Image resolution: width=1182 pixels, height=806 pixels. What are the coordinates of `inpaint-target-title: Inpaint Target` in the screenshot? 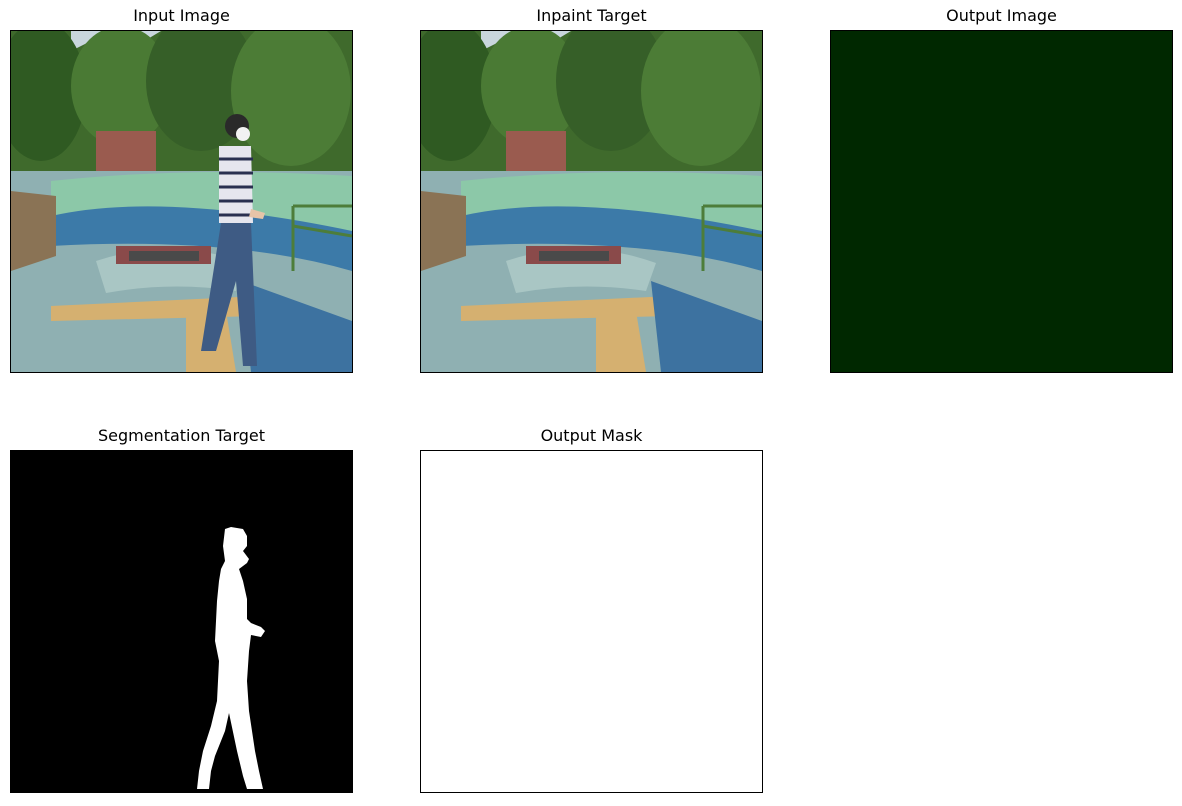 It's located at (591, 15).